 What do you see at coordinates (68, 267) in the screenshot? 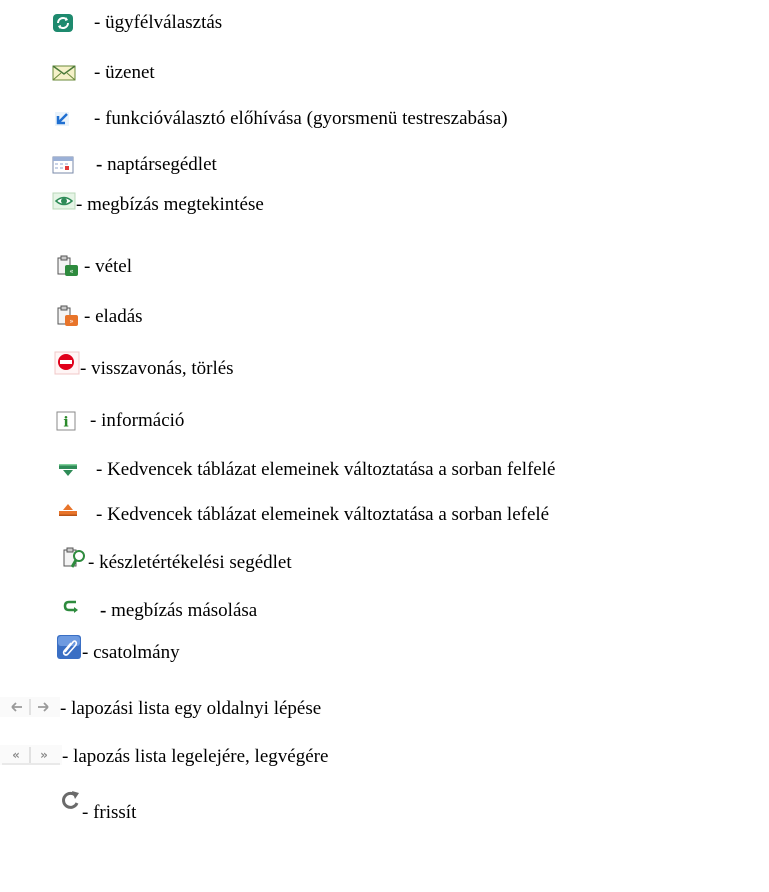
I see `clipboard-buy-icon: «` at bounding box center [68, 267].